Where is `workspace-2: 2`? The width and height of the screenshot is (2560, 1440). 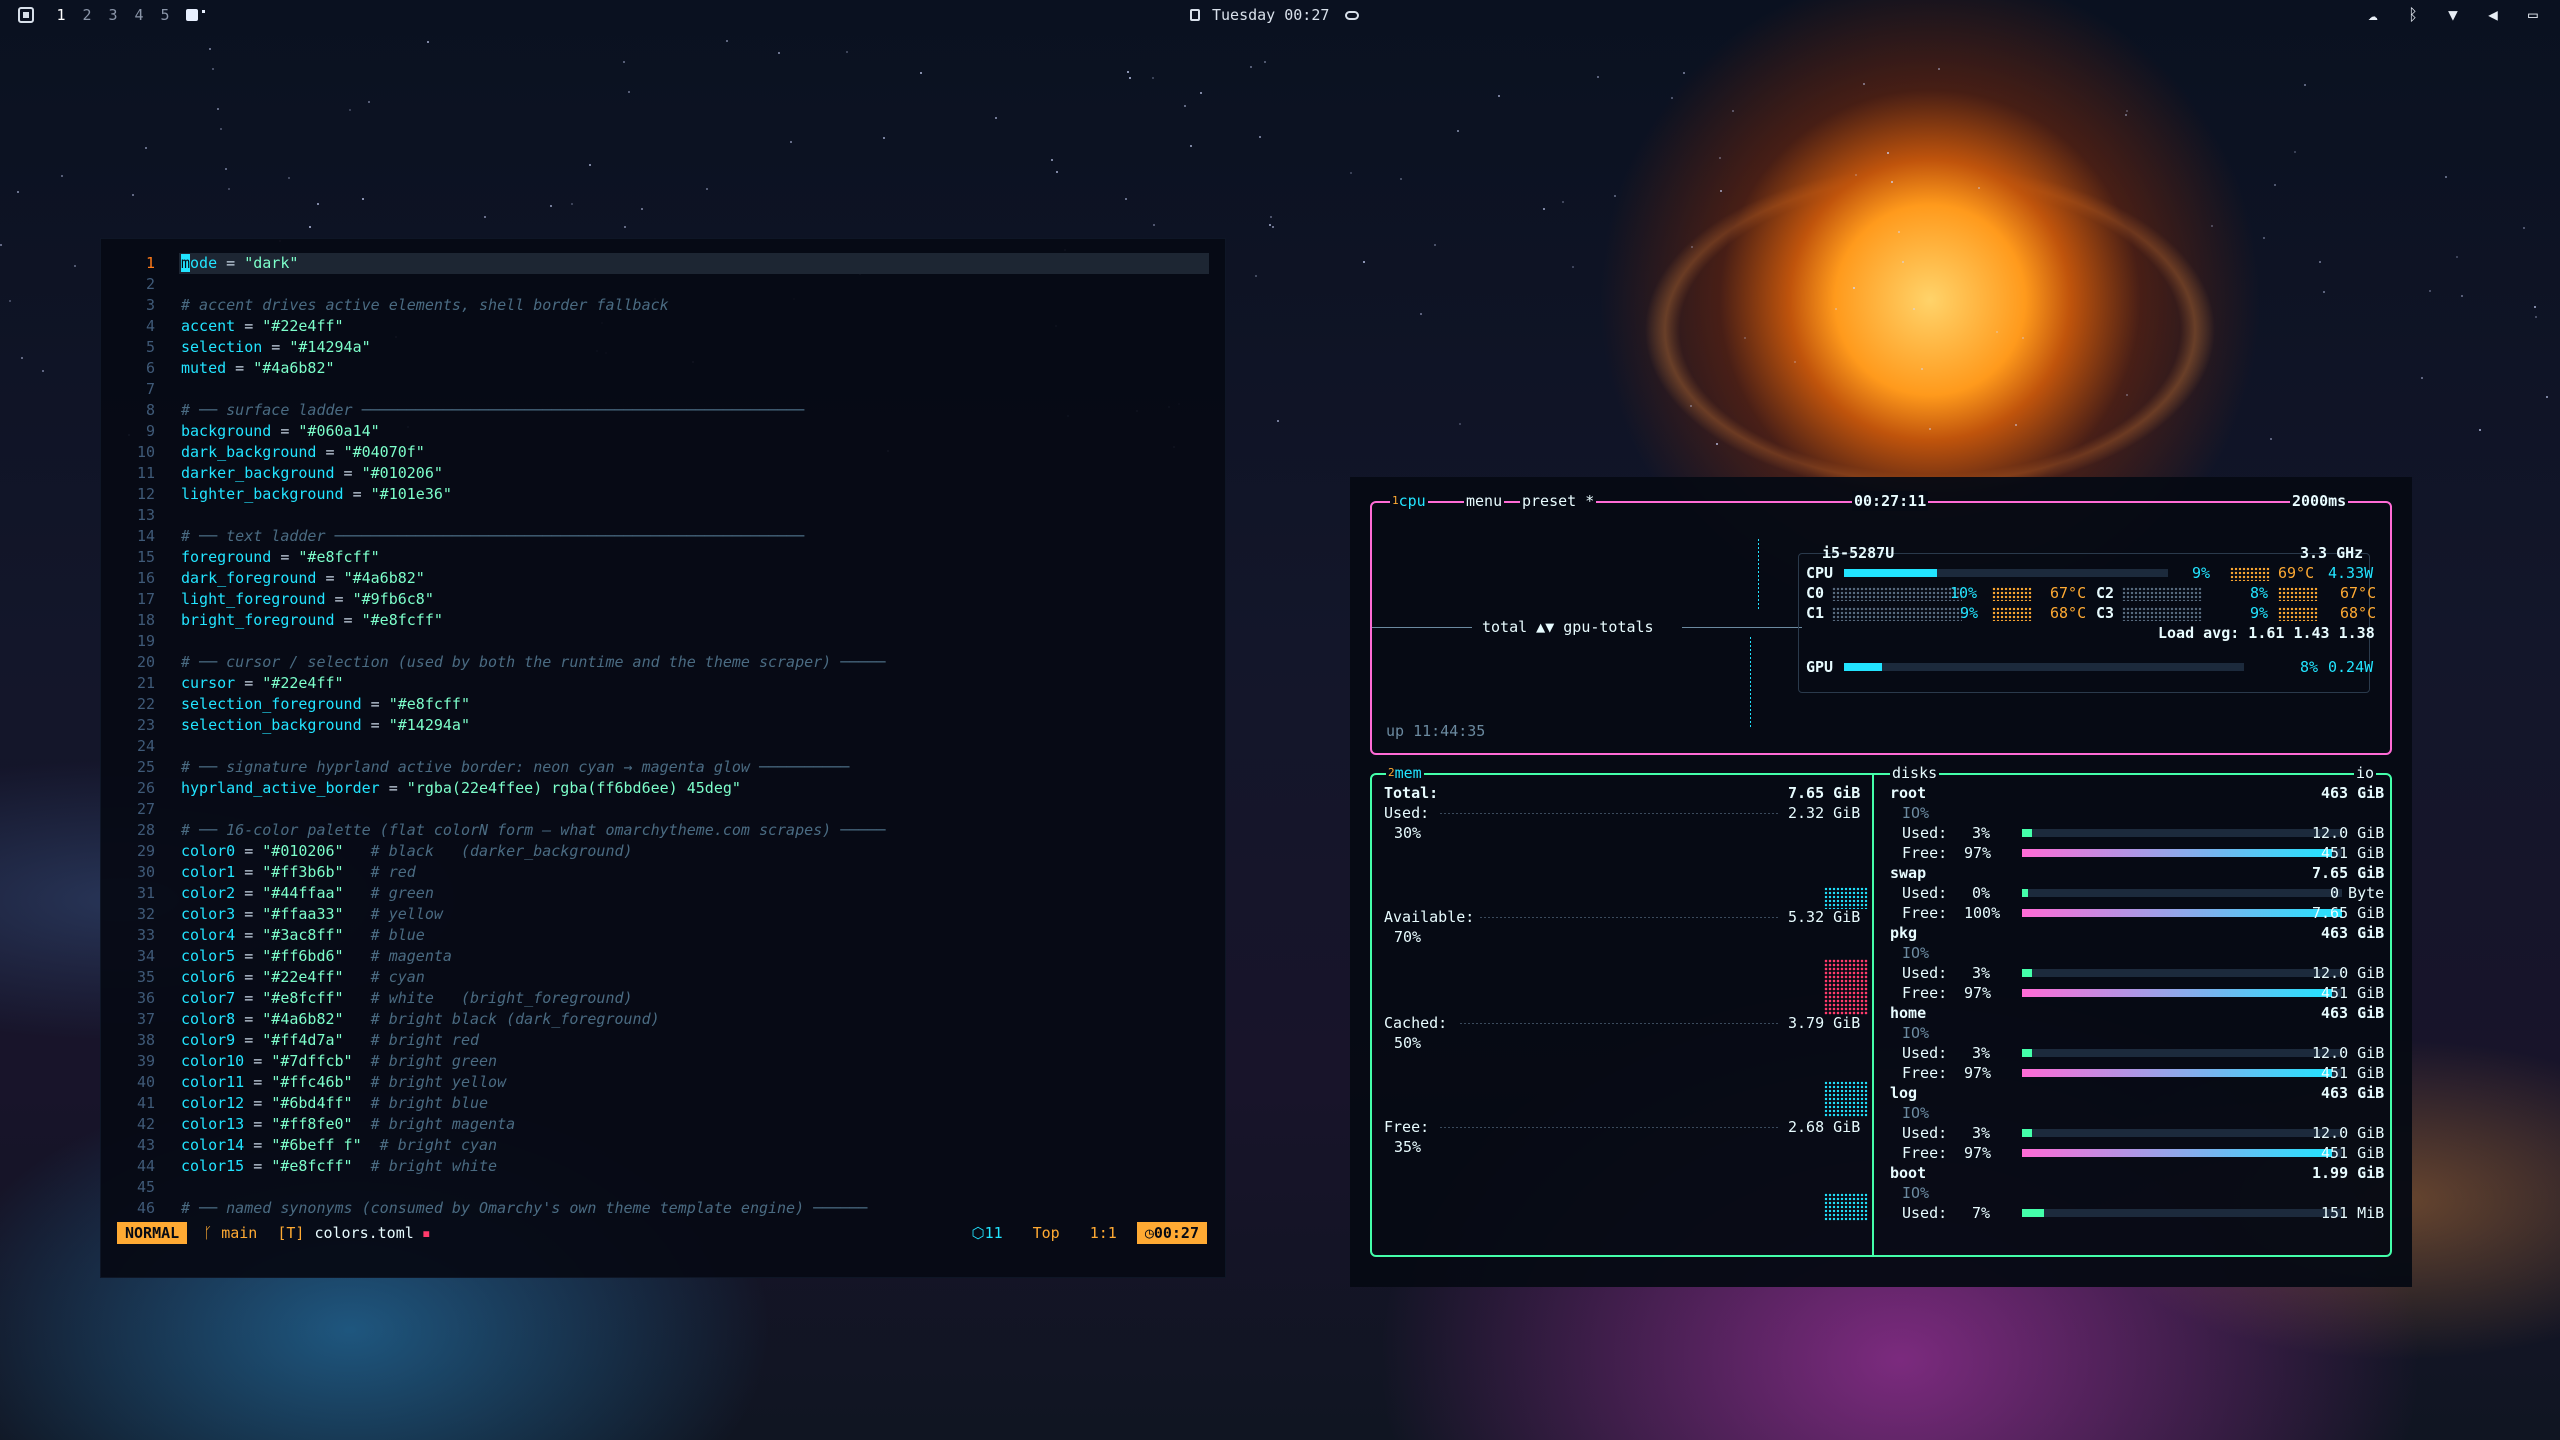 workspace-2: 2 is located at coordinates (87, 15).